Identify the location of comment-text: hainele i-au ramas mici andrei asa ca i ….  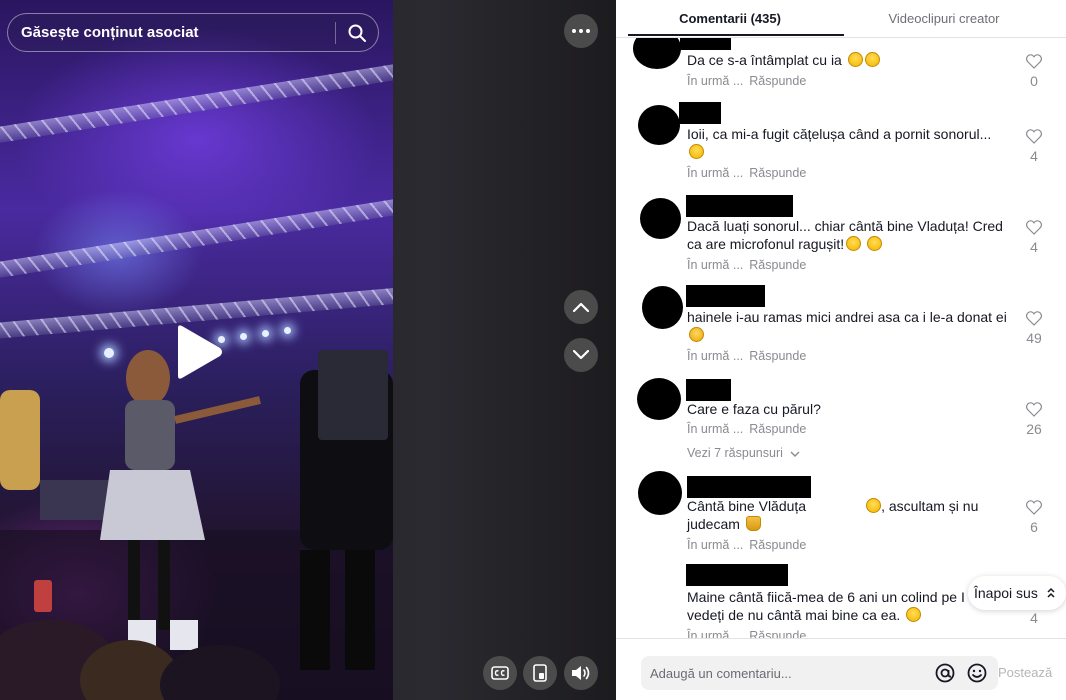
(848, 326).